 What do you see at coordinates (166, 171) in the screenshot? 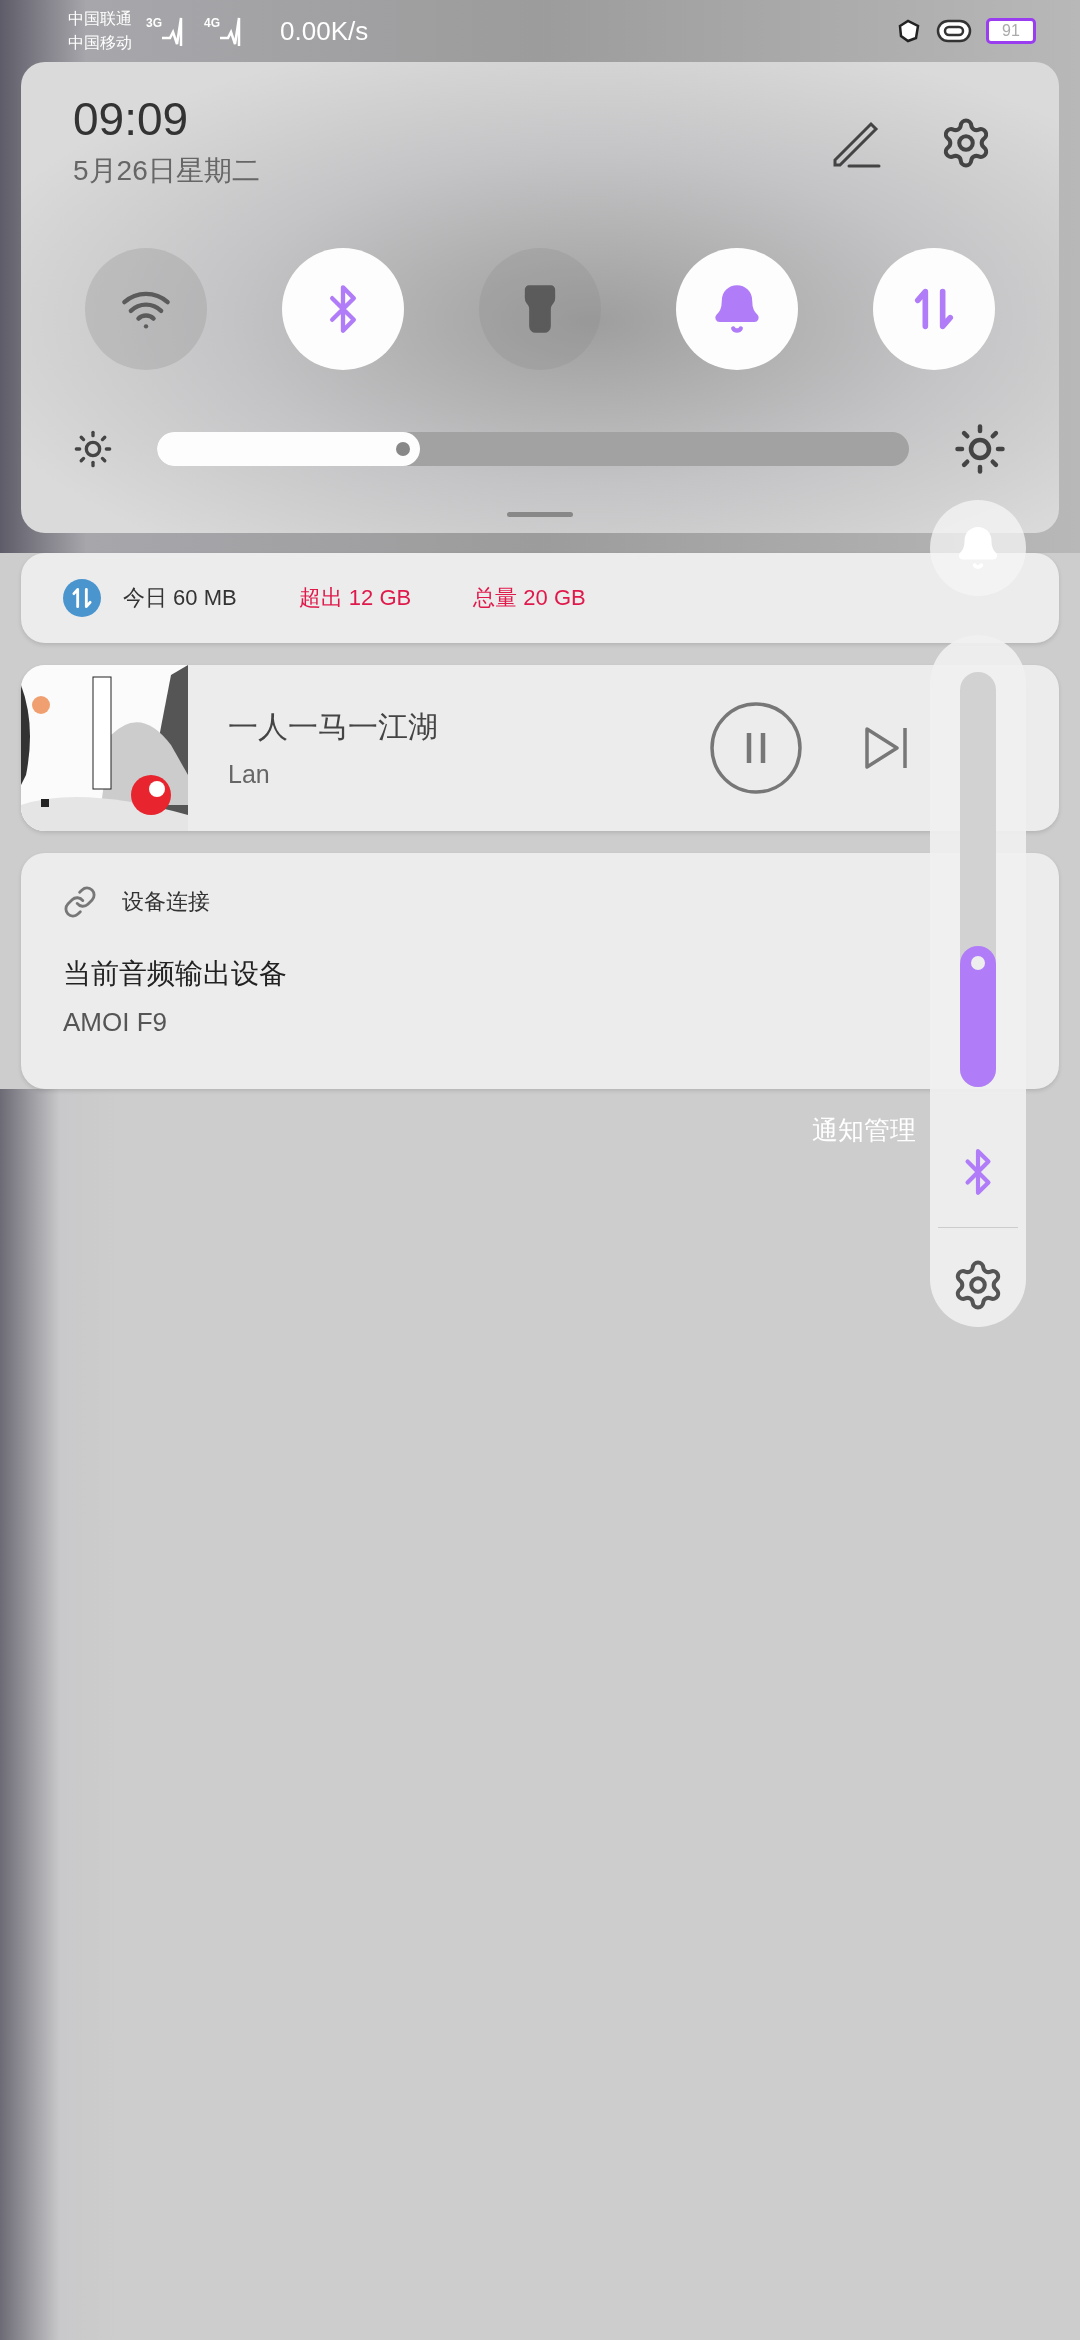
I see `date-text: 5月26日星期二` at bounding box center [166, 171].